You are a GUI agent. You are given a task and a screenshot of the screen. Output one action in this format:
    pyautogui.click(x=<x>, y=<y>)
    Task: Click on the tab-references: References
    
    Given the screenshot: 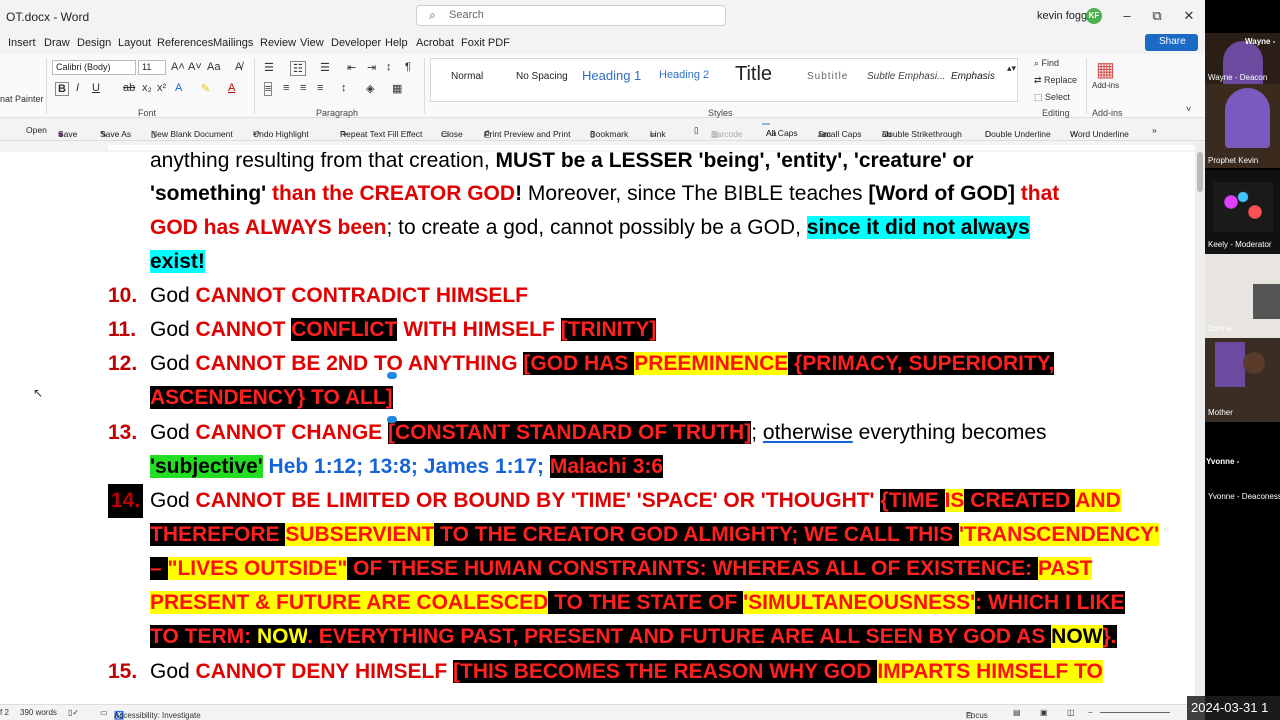 What is the action you would take?
    pyautogui.click(x=185, y=43)
    